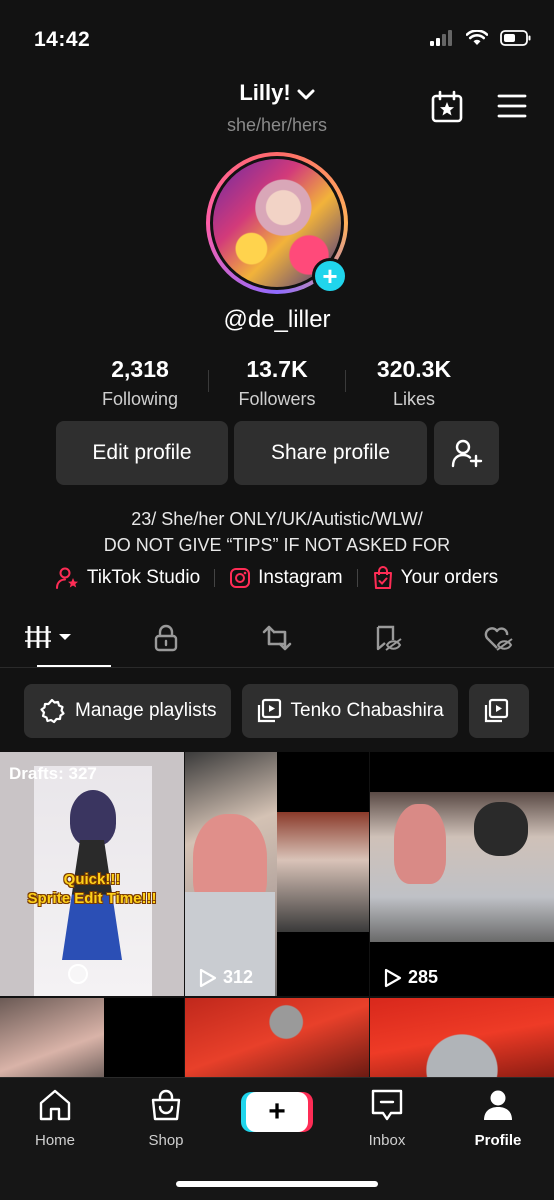 The width and height of the screenshot is (554, 1200). I want to click on following-label: Following, so click(140, 399).